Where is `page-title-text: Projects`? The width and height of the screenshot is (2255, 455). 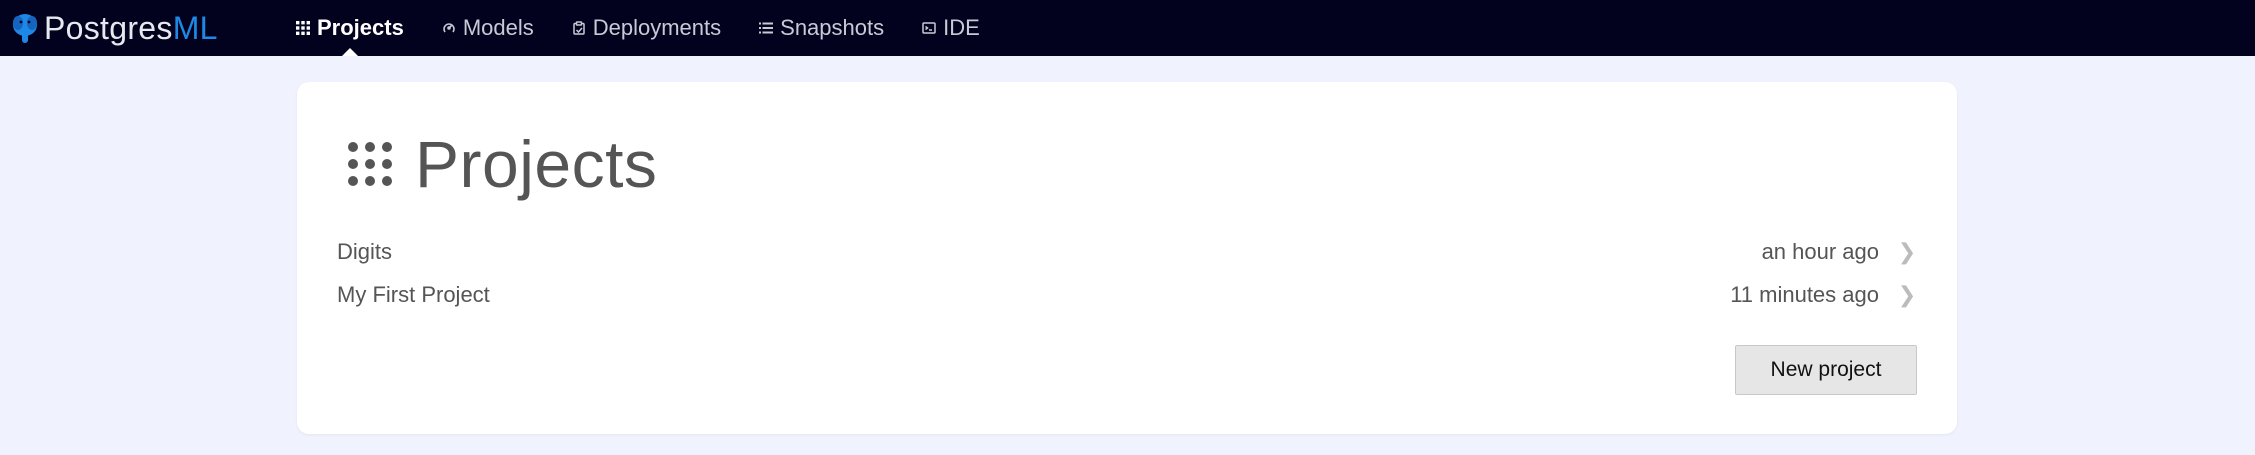 page-title-text: Projects is located at coordinates (536, 164).